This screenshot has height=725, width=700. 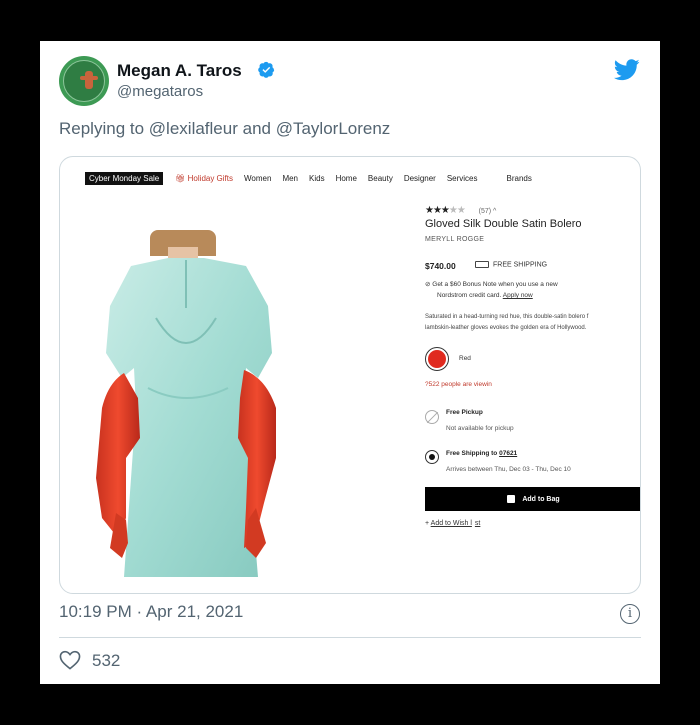 What do you see at coordinates (541, 499) in the screenshot?
I see `add-to-bag-label: Add to Bag` at bounding box center [541, 499].